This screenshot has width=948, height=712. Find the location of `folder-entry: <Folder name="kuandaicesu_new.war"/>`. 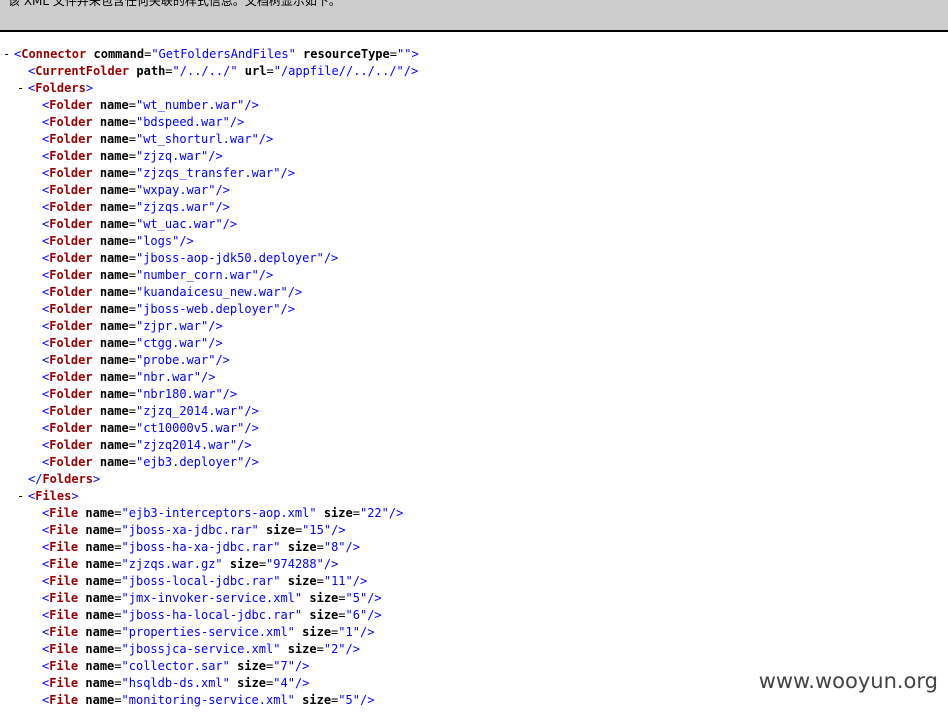

folder-entry: <Folder name="kuandaicesu_new.war"/> is located at coordinates (172, 292).